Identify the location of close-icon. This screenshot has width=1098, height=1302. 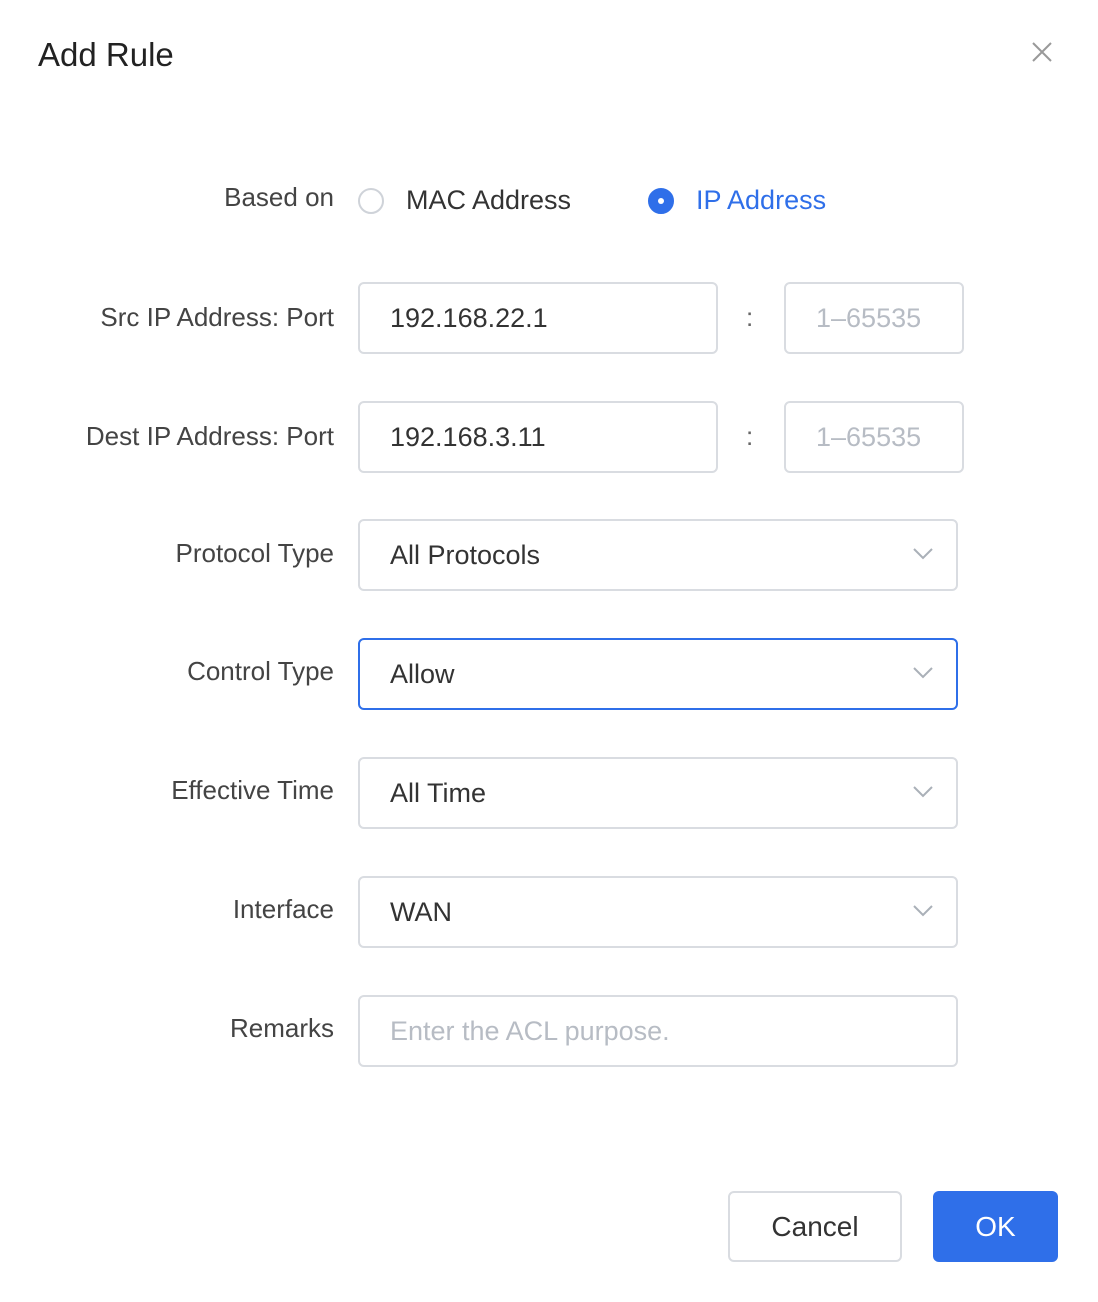
(1042, 52).